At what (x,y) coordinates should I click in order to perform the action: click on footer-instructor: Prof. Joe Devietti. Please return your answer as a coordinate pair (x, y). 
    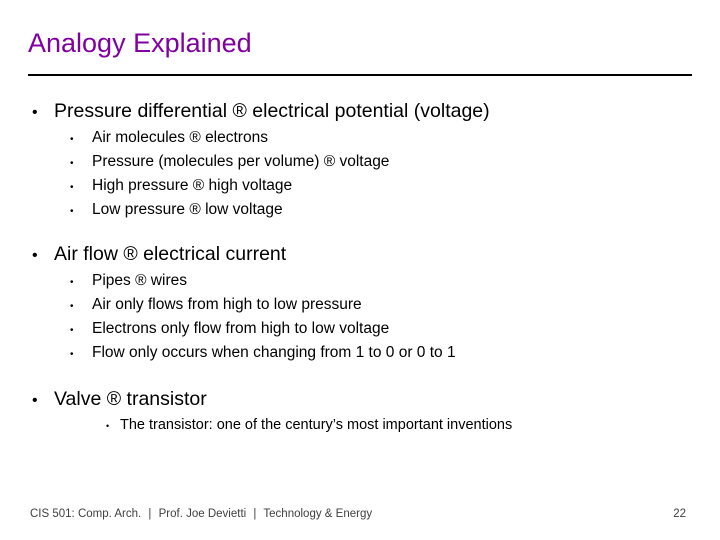
    Looking at the image, I should click on (202, 514).